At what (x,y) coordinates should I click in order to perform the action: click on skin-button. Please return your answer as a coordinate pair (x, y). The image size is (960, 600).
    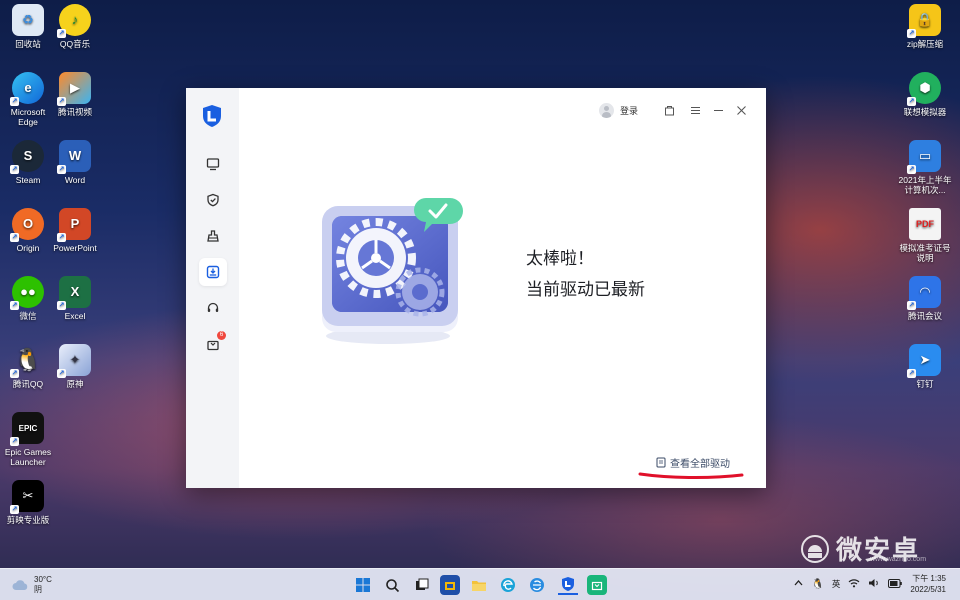
    Looking at the image, I should click on (669, 110).